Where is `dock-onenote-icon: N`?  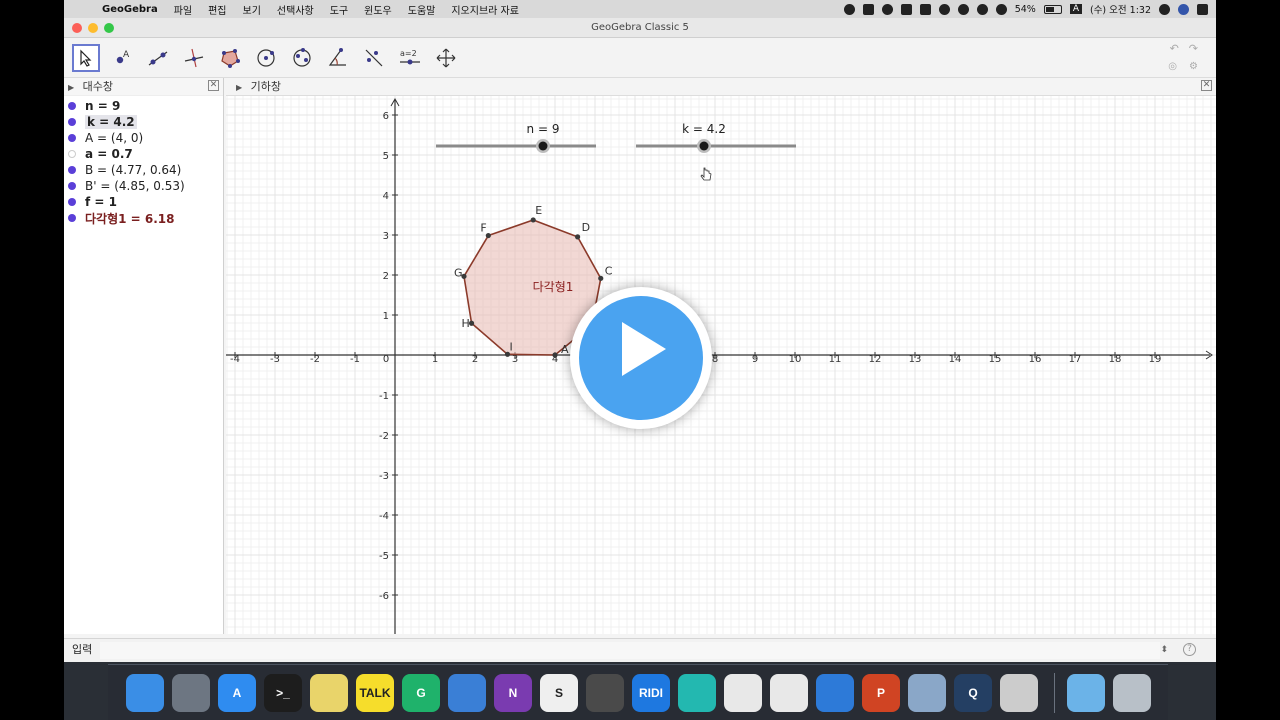 dock-onenote-icon: N is located at coordinates (513, 692).